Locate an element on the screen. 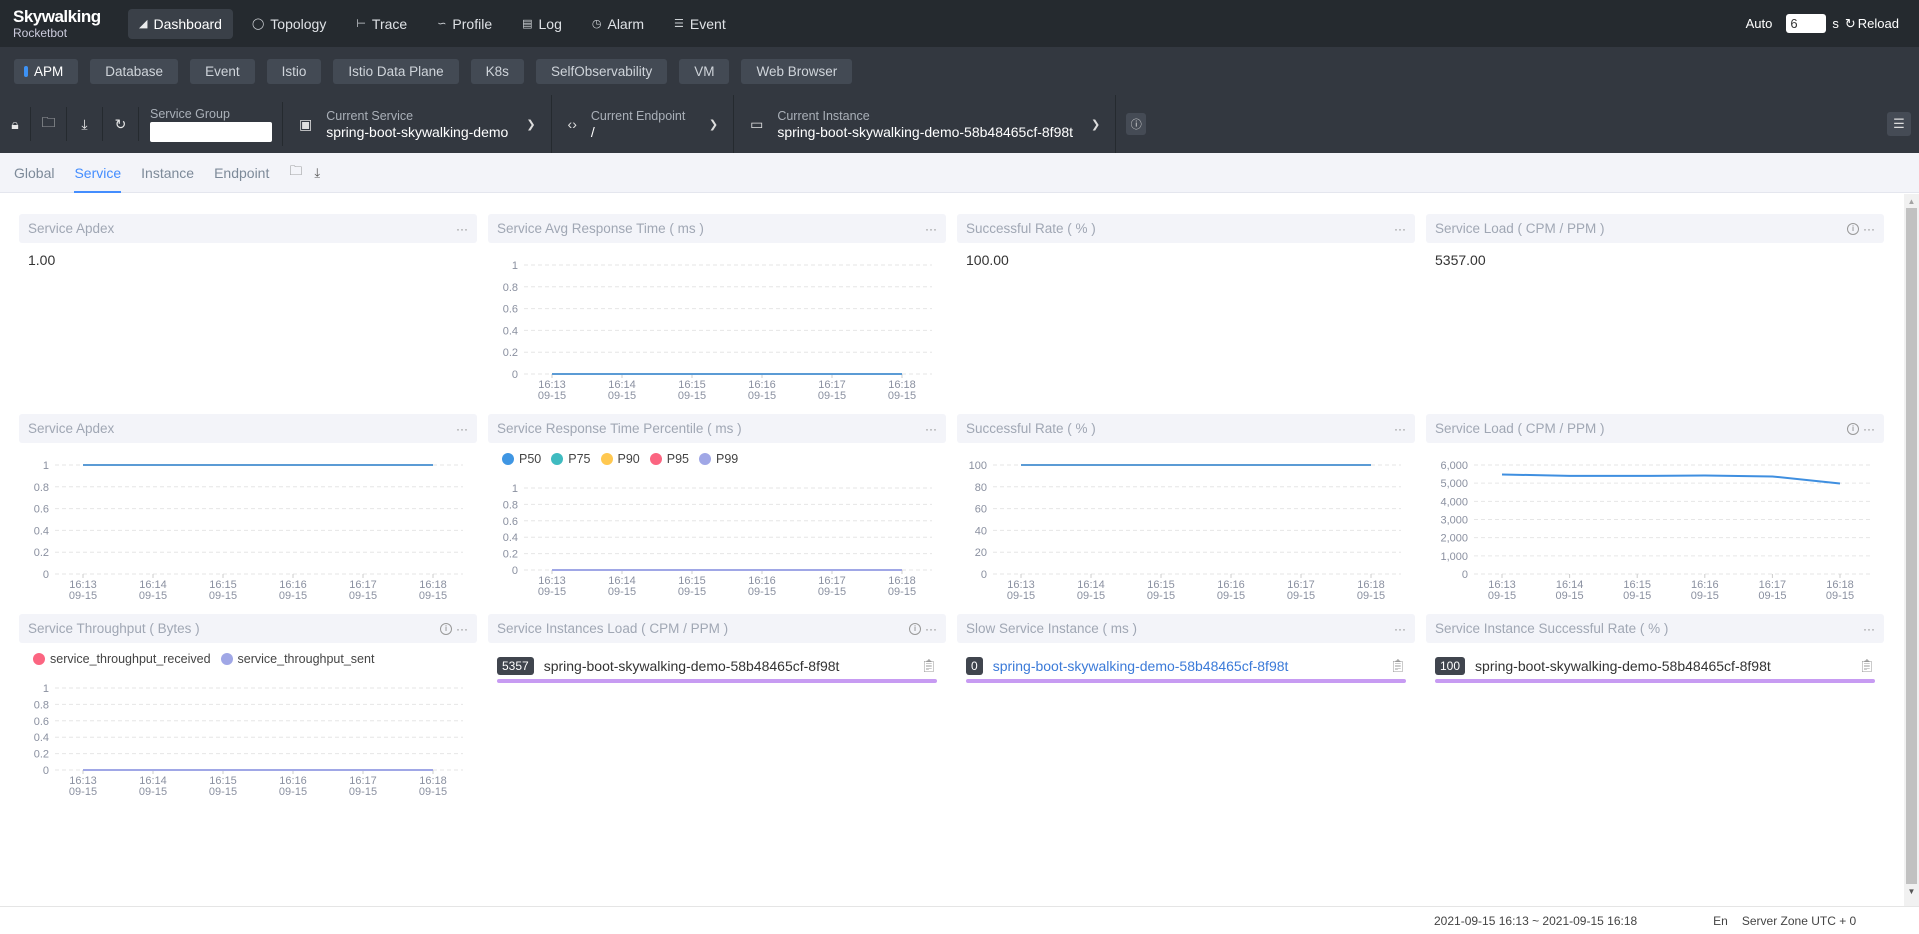 The image size is (1919, 934). legend-dot is located at coordinates (606, 459).